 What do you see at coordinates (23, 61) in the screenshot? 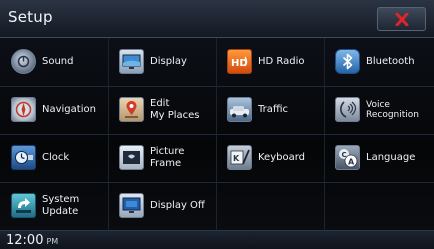
I see `sound-icon` at bounding box center [23, 61].